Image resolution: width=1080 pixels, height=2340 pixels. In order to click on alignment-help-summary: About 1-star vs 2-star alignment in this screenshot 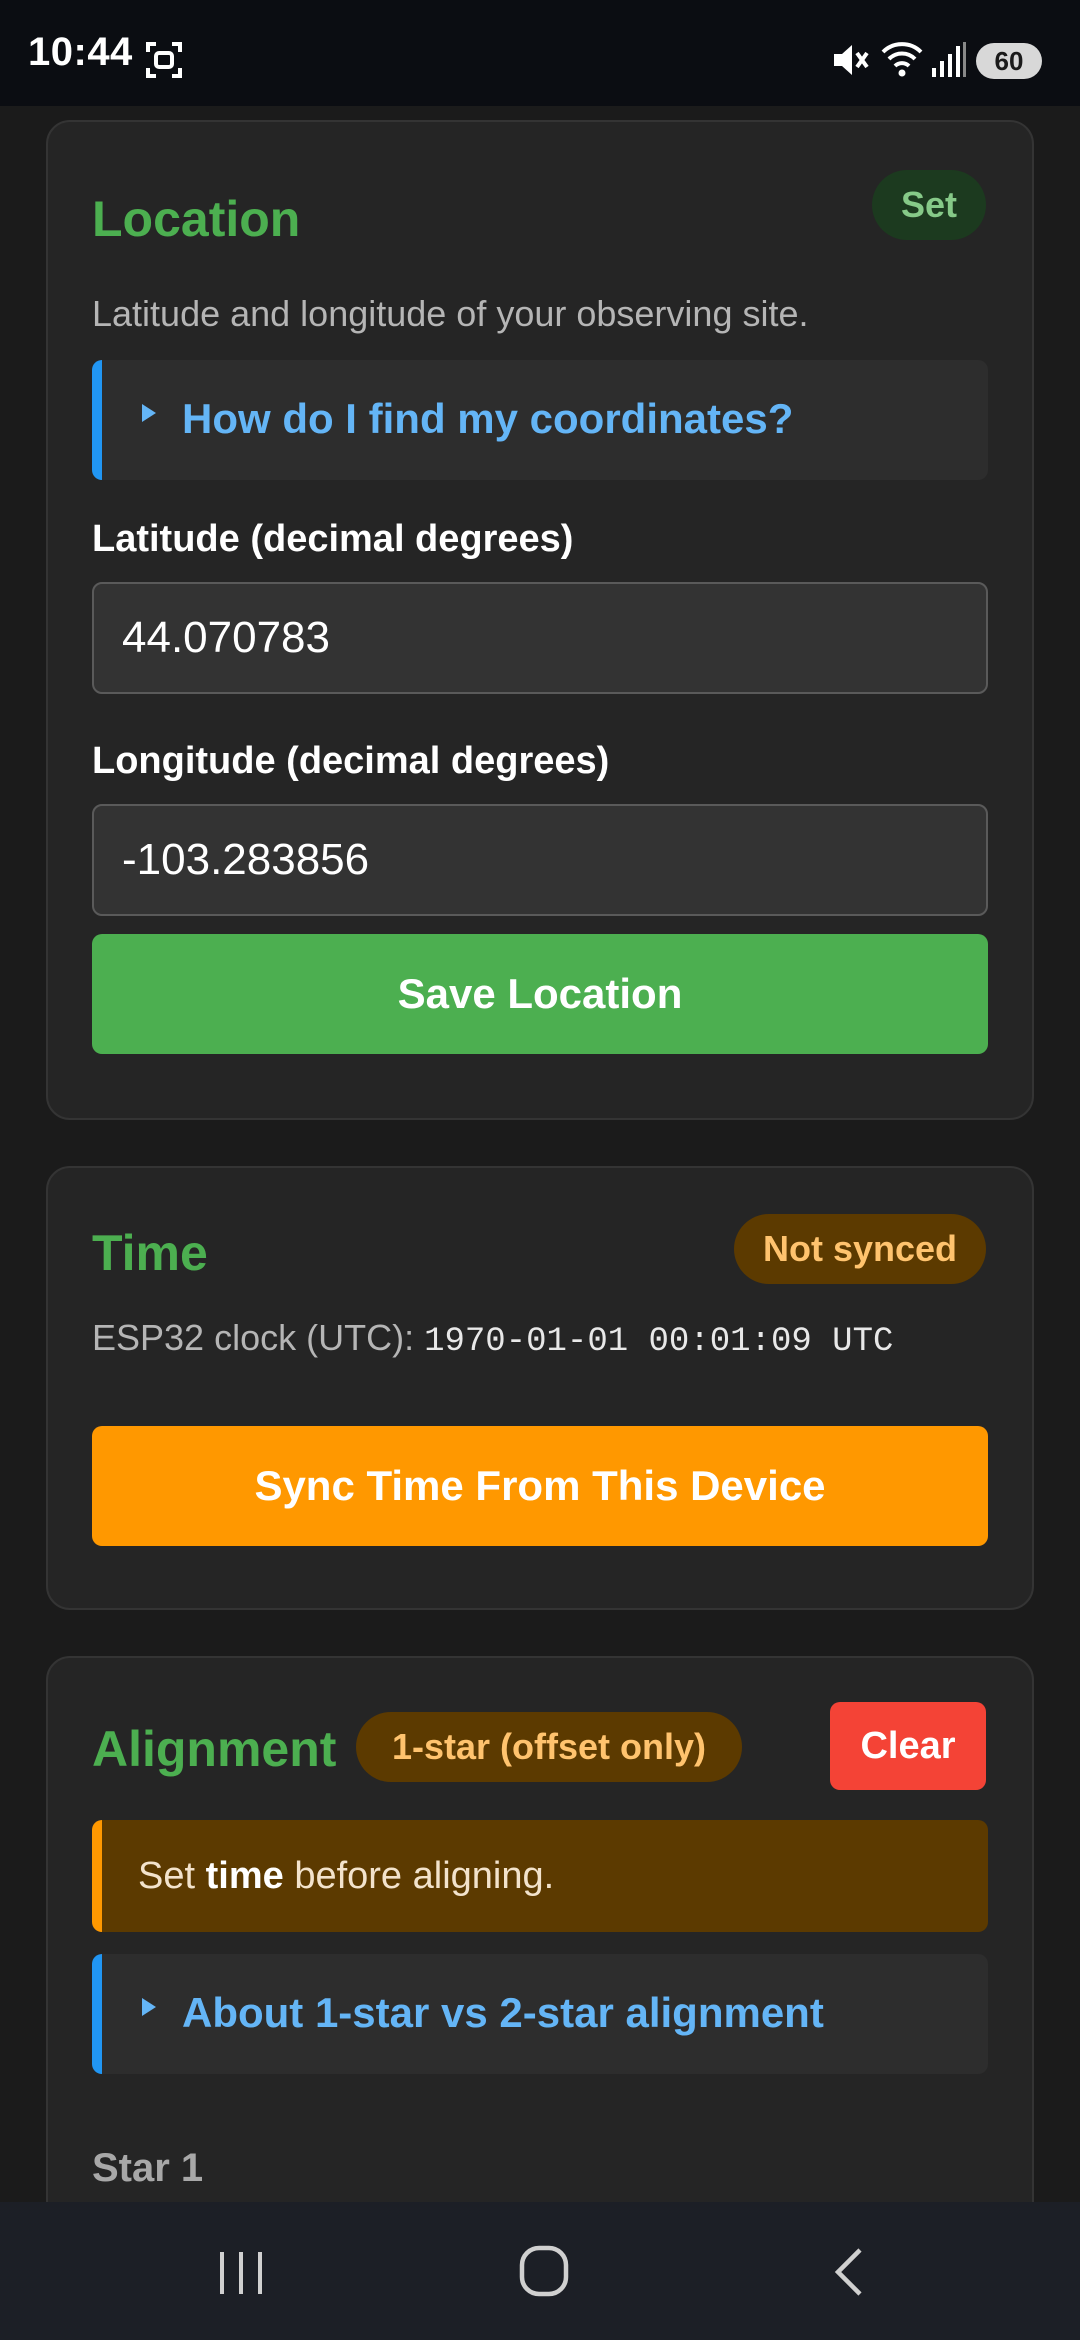, I will do `click(503, 2012)`.